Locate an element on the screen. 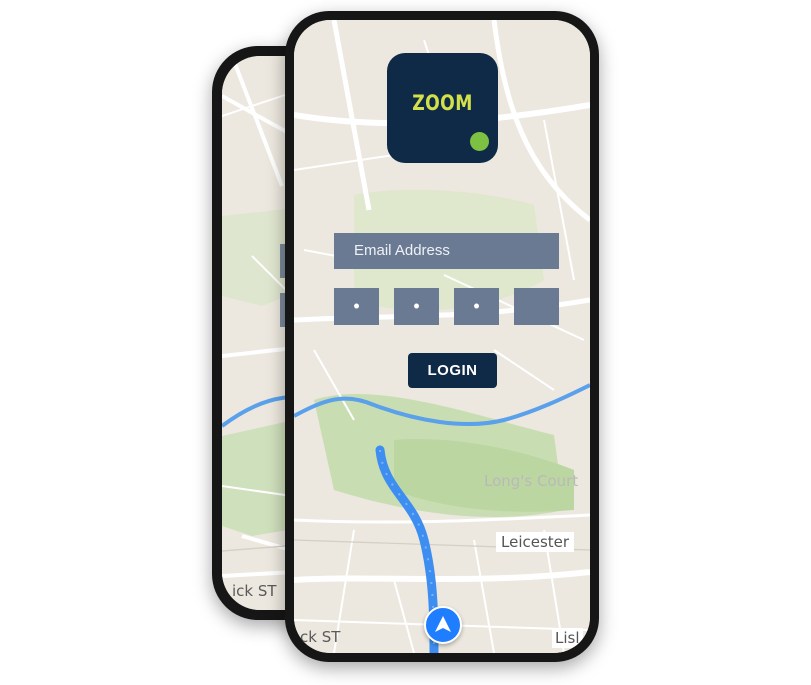 The width and height of the screenshot is (811, 685). arrow-glyph-icon is located at coordinates (443, 624).